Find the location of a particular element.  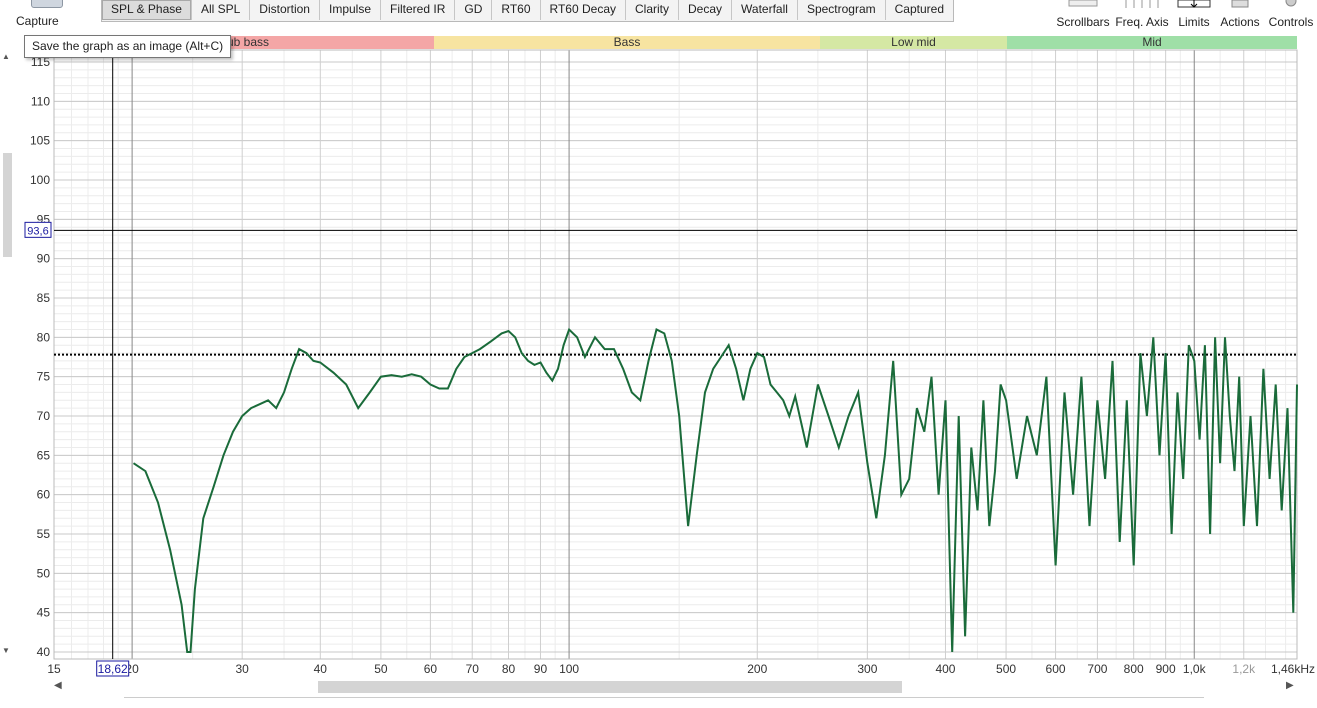

x-tick-label: 1,0k is located at coordinates (1195, 669).